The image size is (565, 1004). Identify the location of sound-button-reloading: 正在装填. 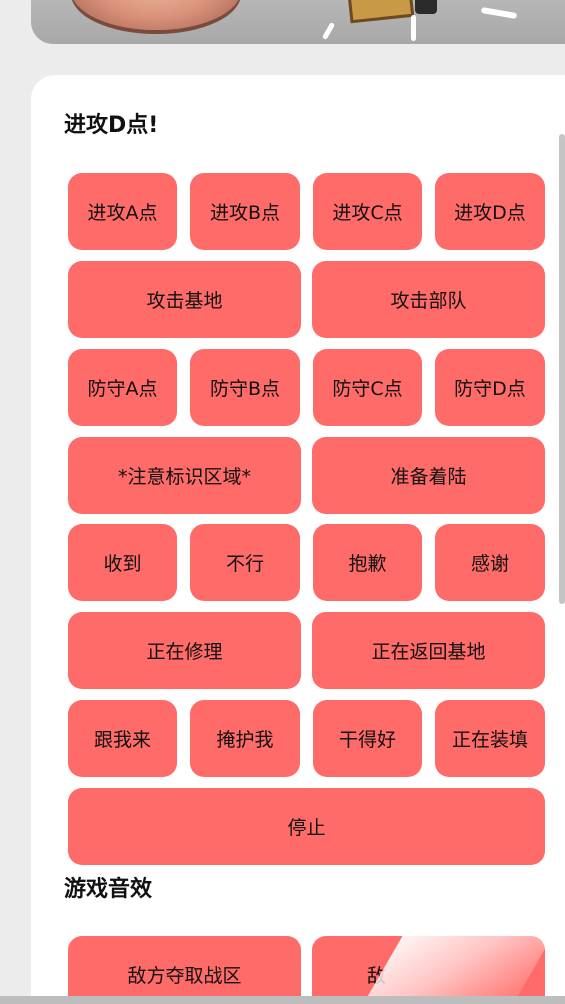
(490, 738).